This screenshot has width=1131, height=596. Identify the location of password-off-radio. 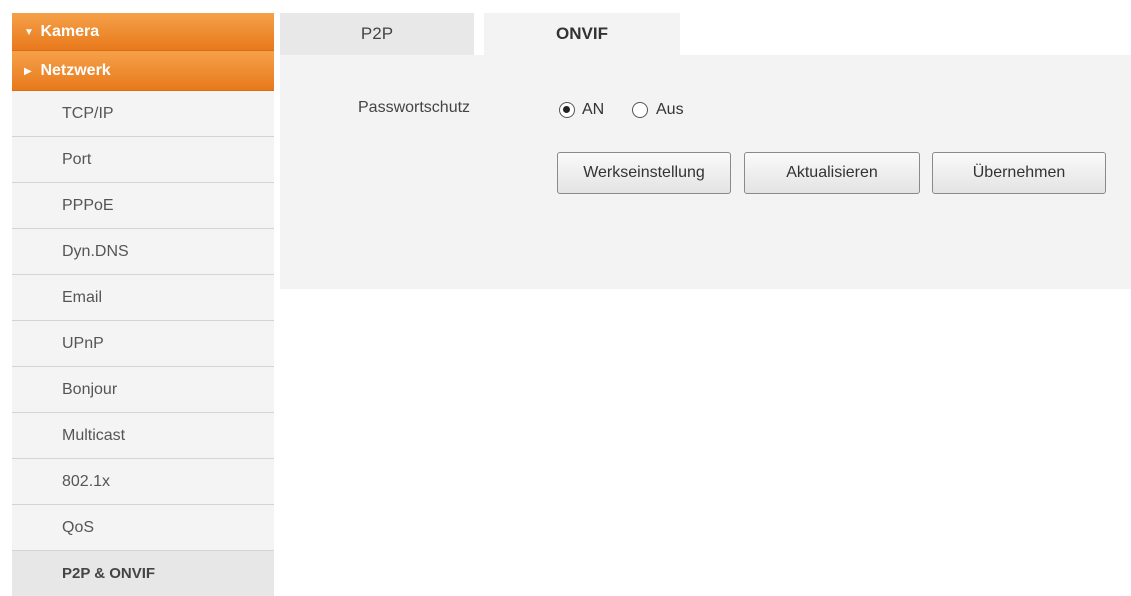
(640, 110).